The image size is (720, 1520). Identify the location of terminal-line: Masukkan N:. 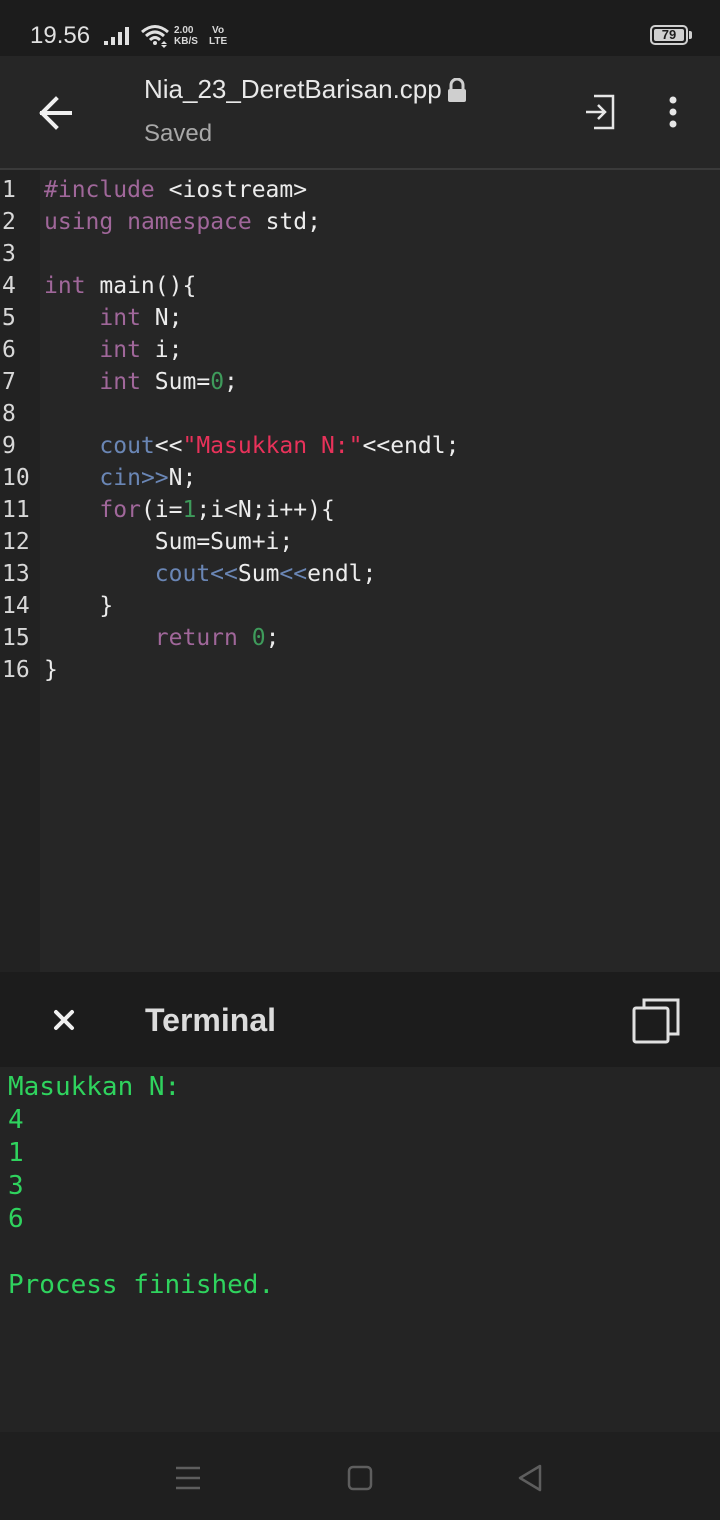
(94, 1087).